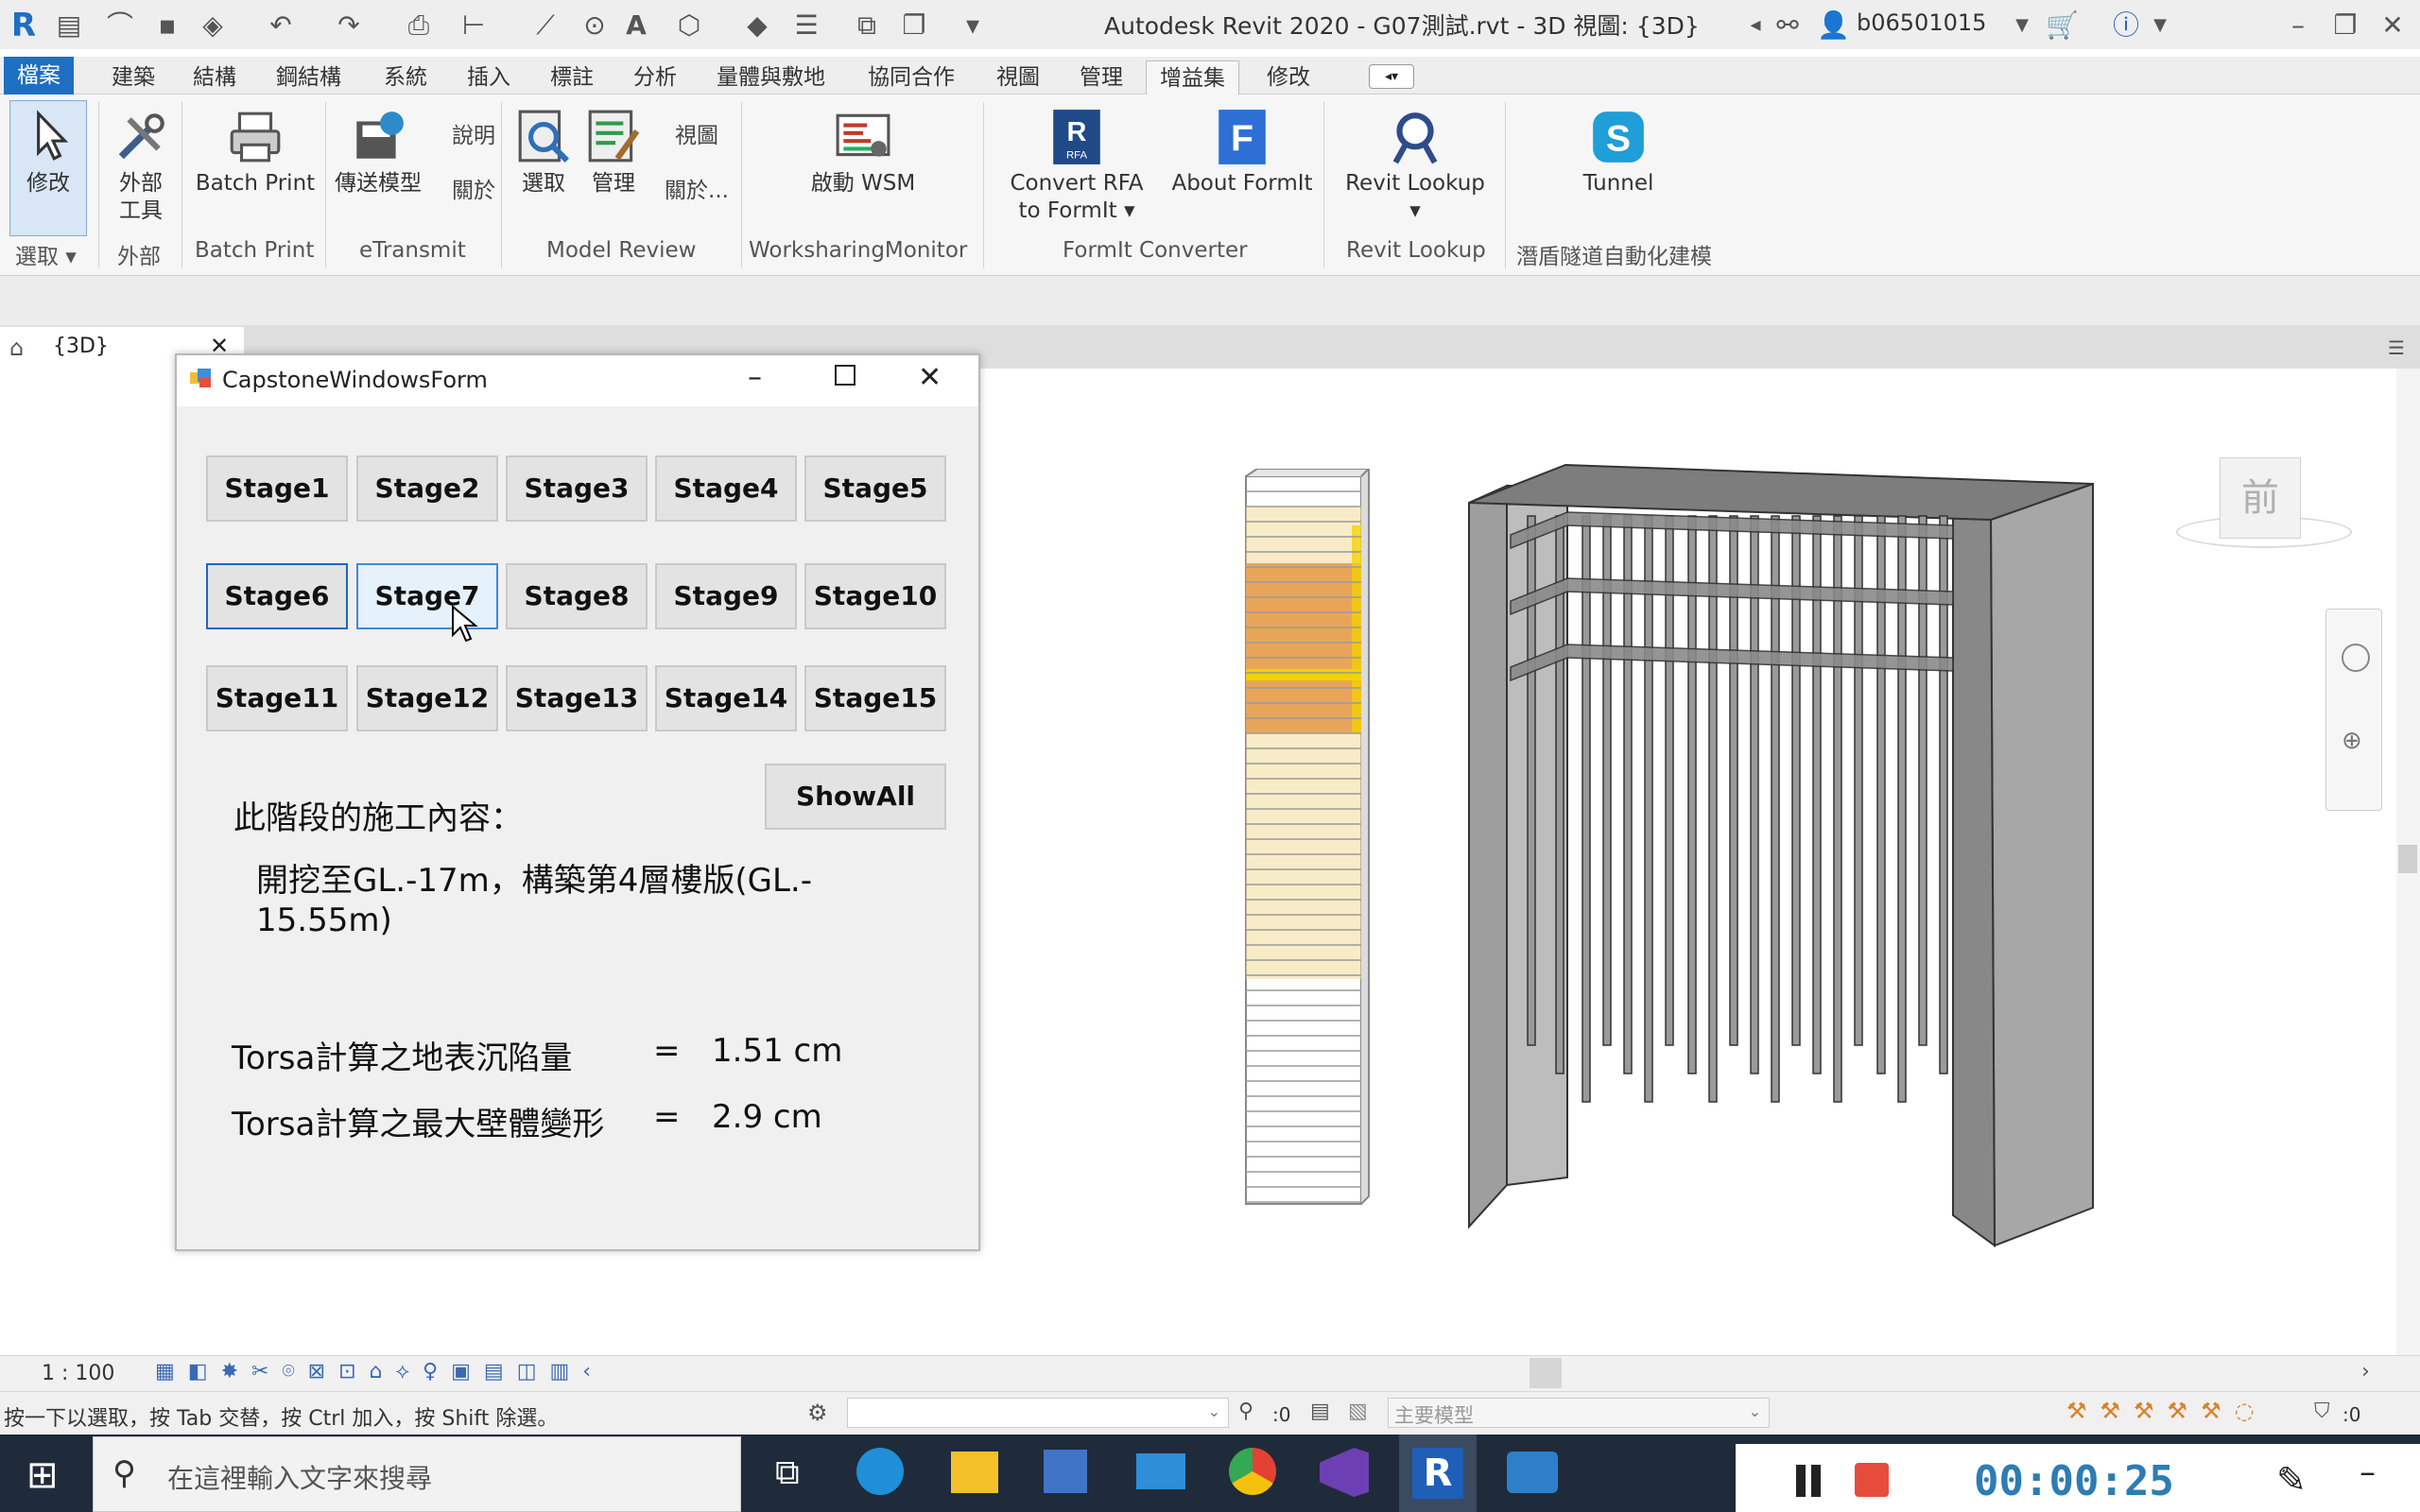 The image size is (2420, 1512). Describe the element at coordinates (845, 375) in the screenshot. I see `form-maximize-icon` at that location.